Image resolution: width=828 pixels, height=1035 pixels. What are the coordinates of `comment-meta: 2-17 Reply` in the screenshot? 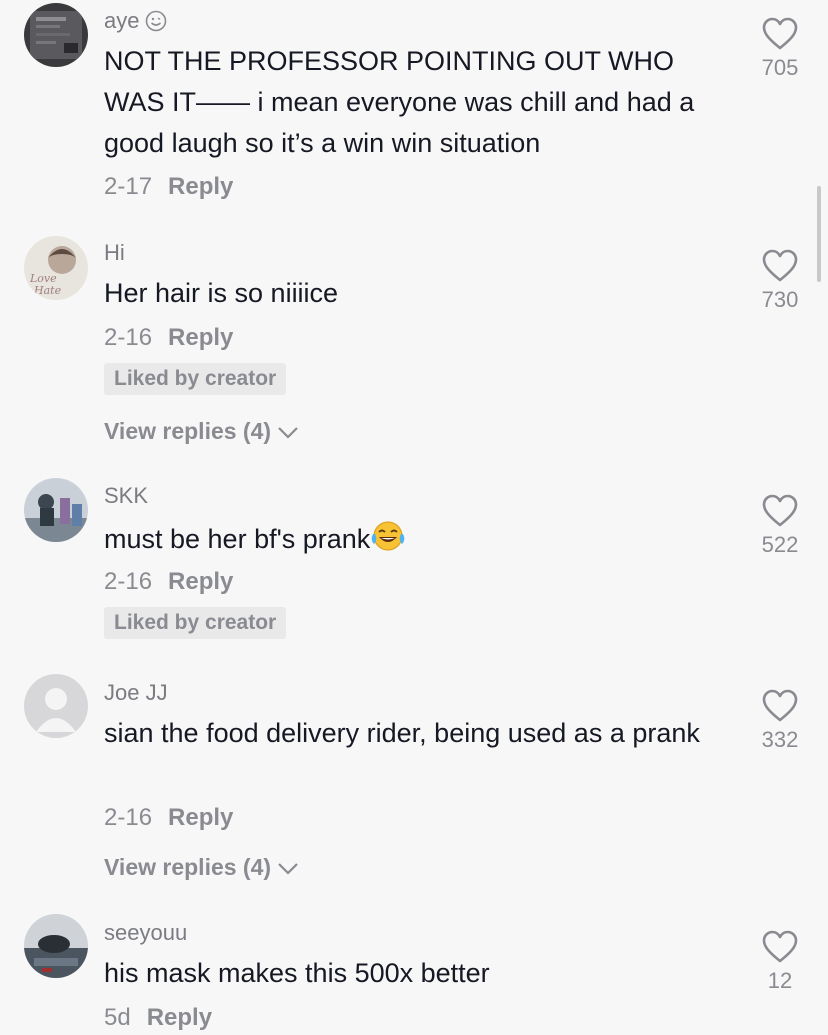 It's located at (168, 187).